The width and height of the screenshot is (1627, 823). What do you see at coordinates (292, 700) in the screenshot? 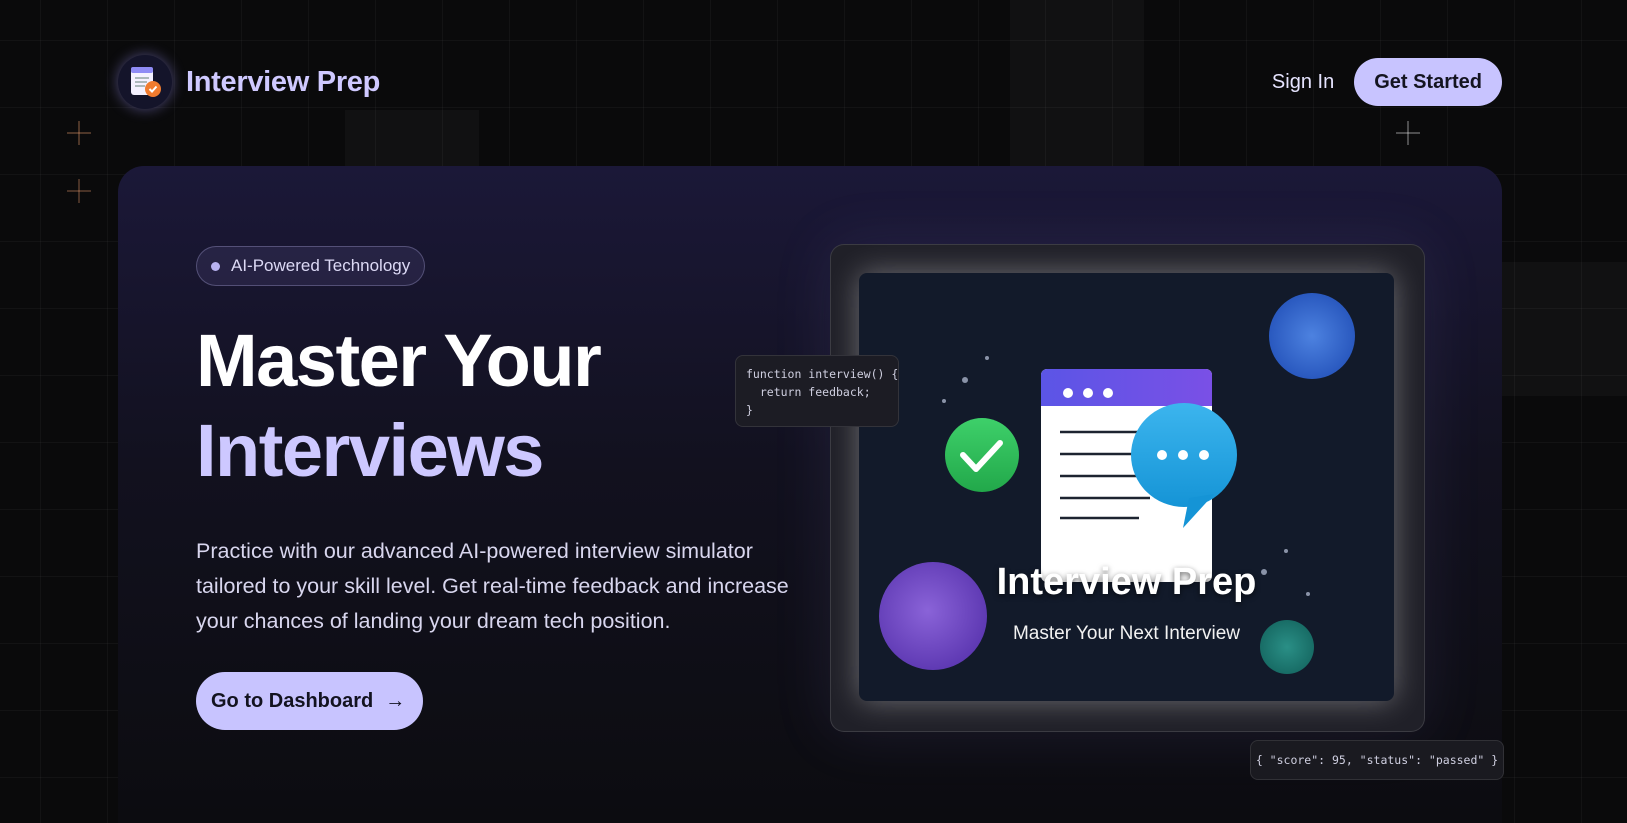
I see `dashboard-button-label: Go to Dashboard` at bounding box center [292, 700].